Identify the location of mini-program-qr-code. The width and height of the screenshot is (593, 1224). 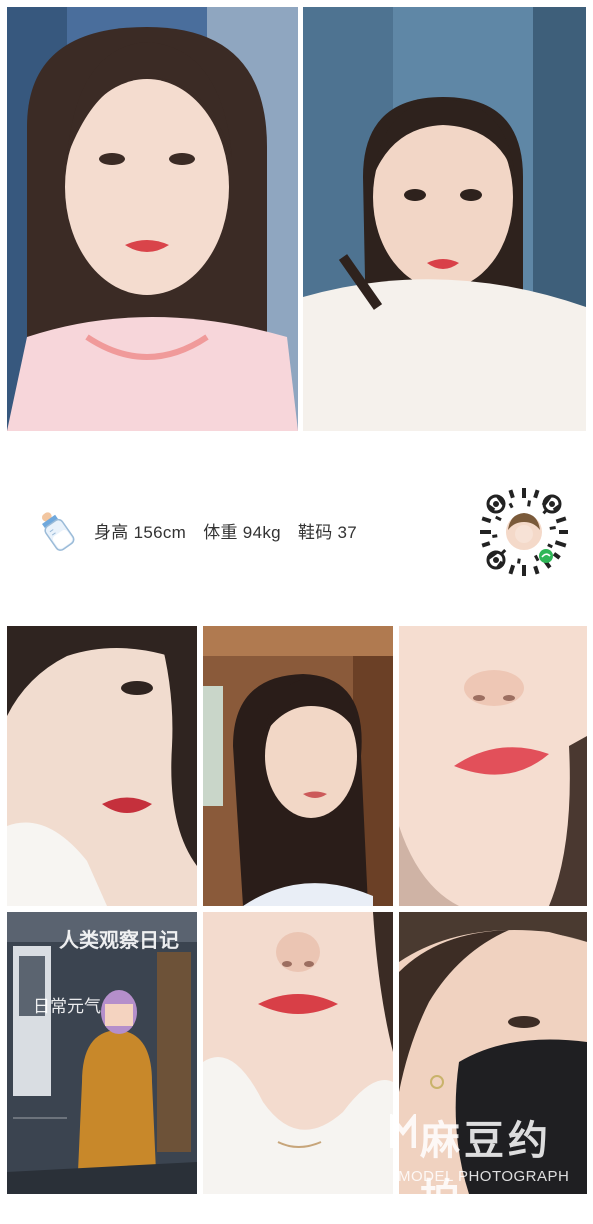
(524, 532).